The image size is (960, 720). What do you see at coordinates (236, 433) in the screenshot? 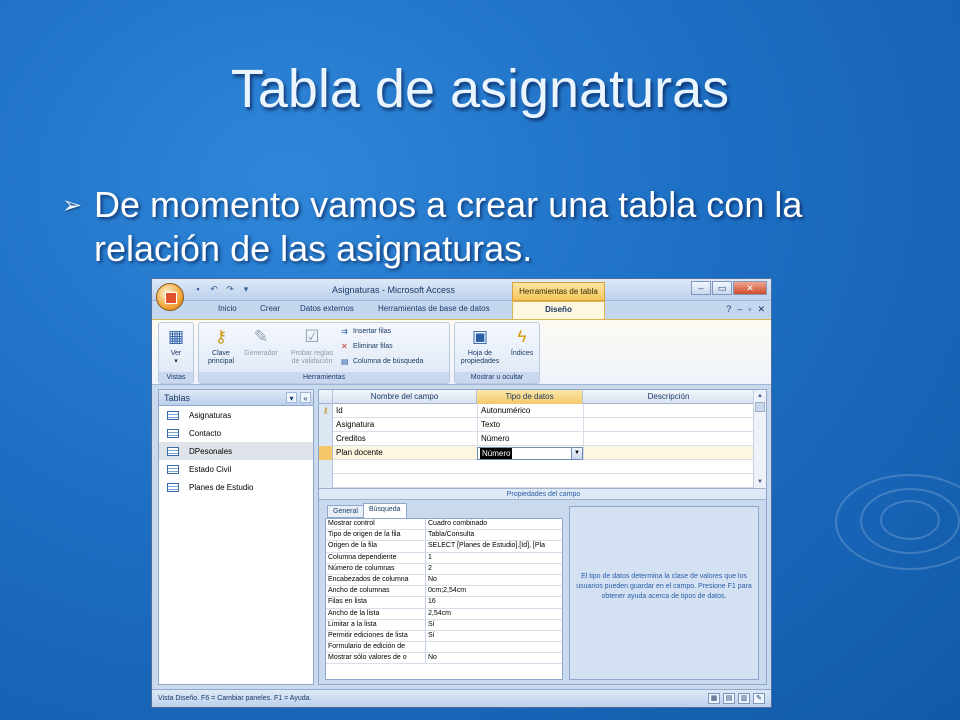
I see `nav-item: Contacto` at bounding box center [236, 433].